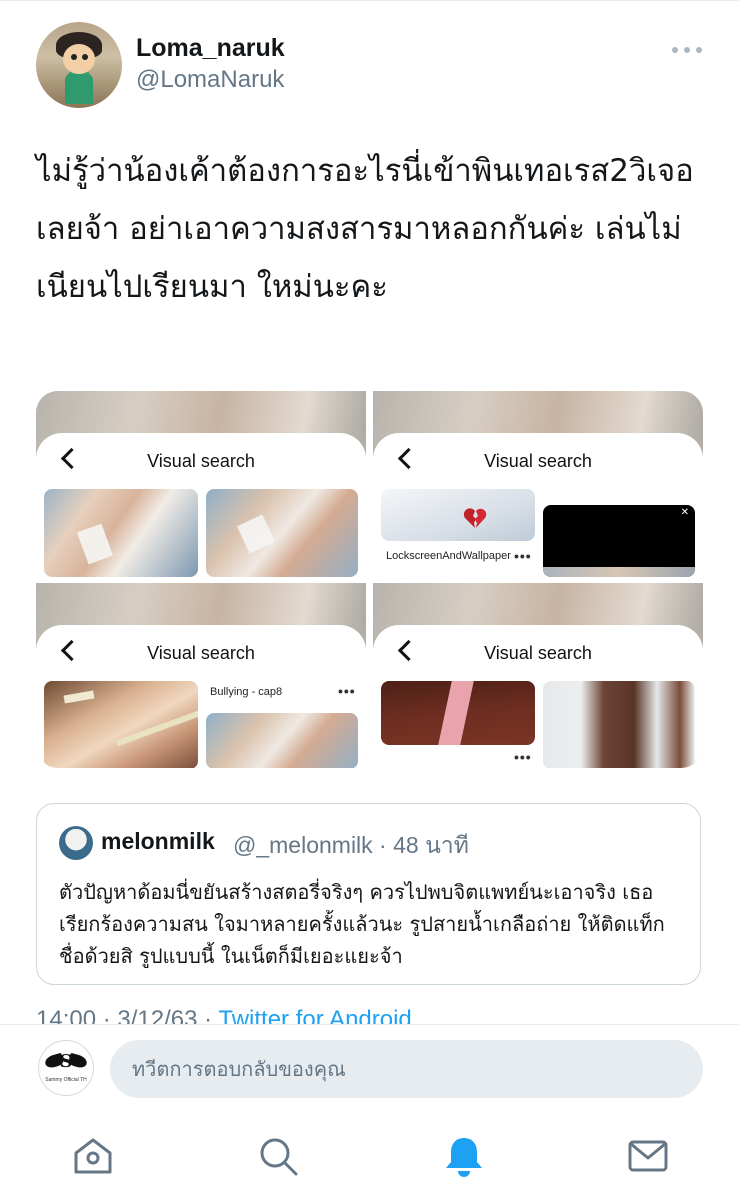  I want to click on quoted-author-name: melonmilk, so click(158, 841).